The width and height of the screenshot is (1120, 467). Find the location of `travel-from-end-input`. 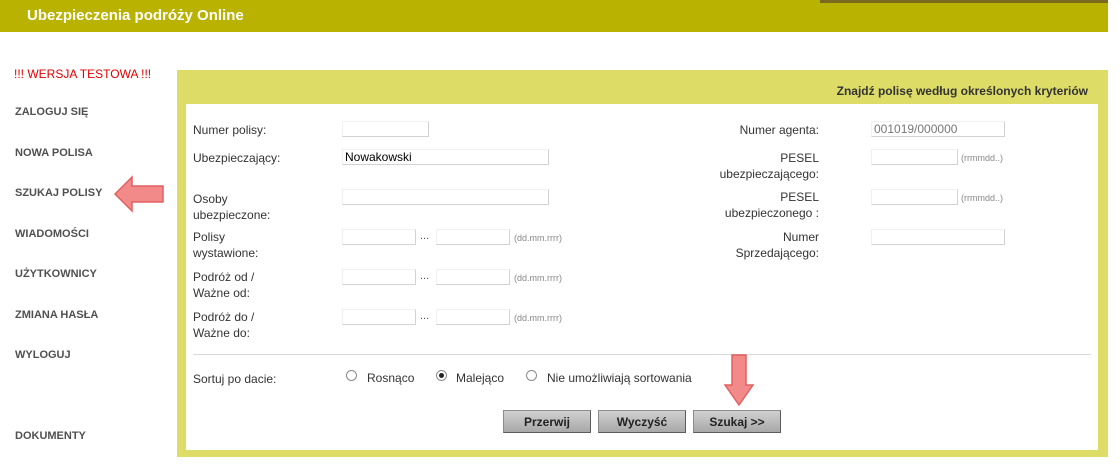

travel-from-end-input is located at coordinates (473, 277).